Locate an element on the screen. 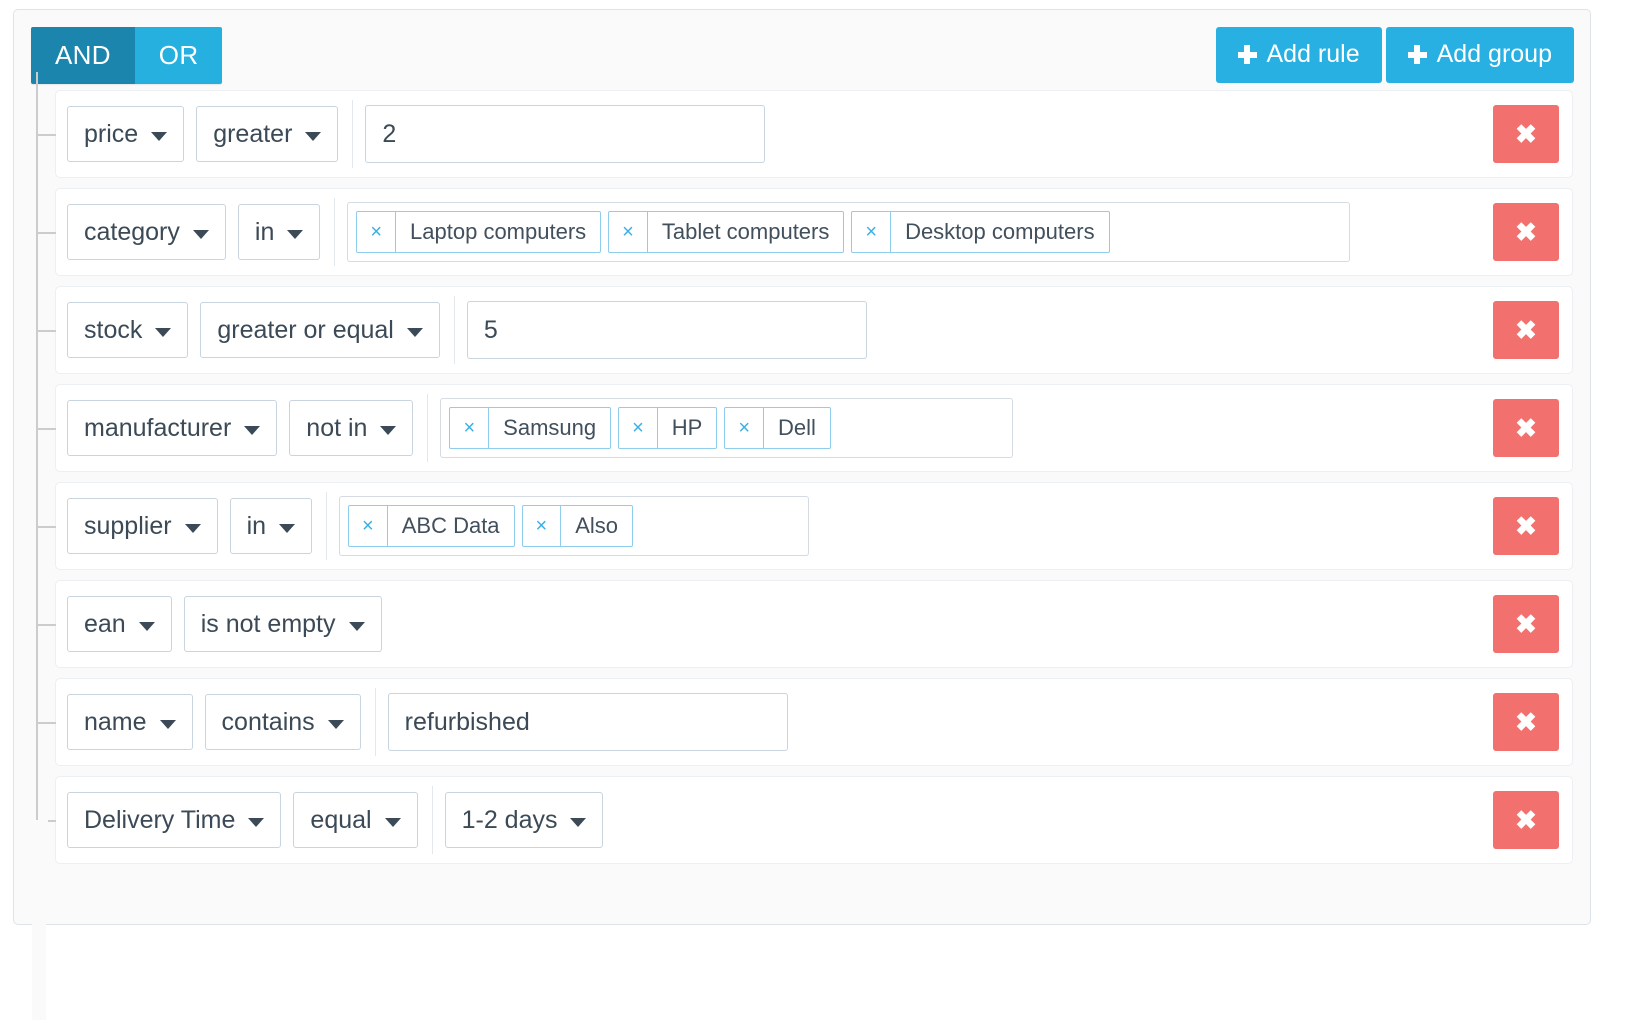 The width and height of the screenshot is (1626, 1020). rule-field-select: stock is located at coordinates (128, 330).